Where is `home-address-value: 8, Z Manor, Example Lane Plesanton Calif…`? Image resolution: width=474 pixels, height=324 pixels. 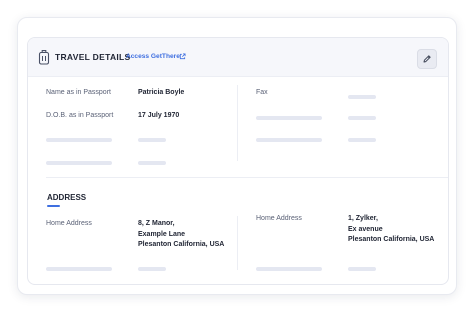 home-address-value: 8, Z Manor, Example Lane Plesanton Calif… is located at coordinates (181, 235).